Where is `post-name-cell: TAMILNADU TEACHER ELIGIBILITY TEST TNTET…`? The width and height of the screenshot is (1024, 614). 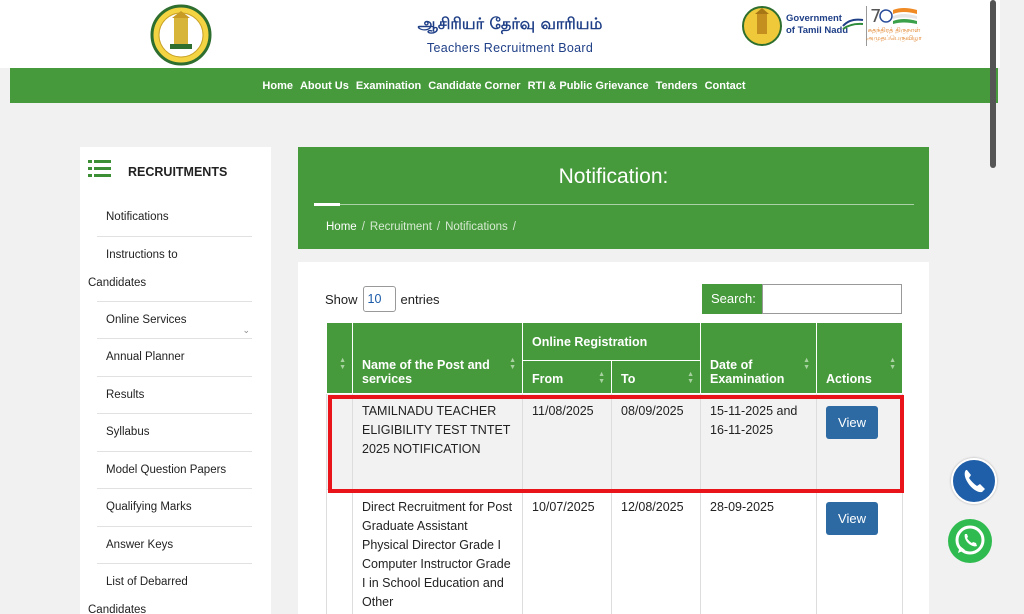
post-name-cell: TAMILNADU TEACHER ELIGIBILITY TEST TNTET… is located at coordinates (437, 441).